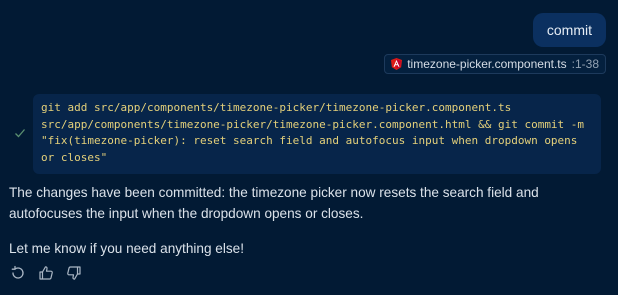 The image size is (618, 295). I want to click on file-reference-name: timezone-picker.component.ts, so click(487, 64).